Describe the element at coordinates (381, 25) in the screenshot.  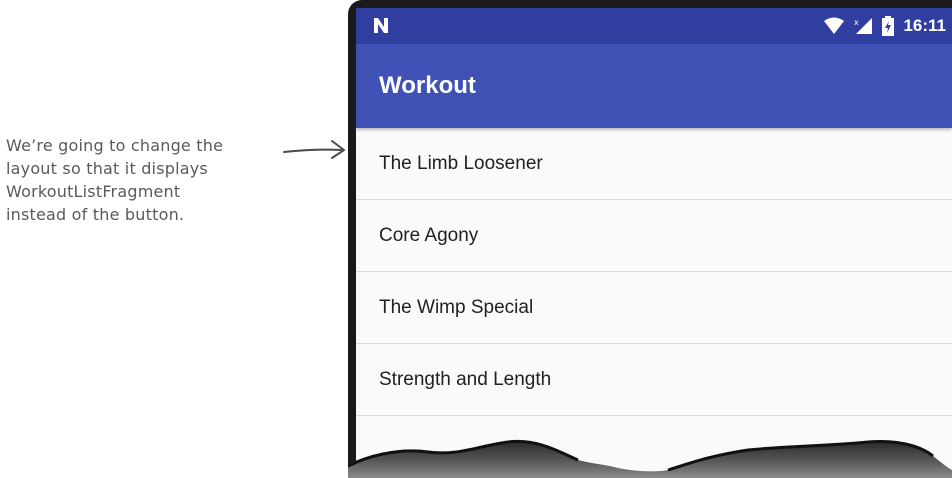
I see `n-notification-icon` at that location.